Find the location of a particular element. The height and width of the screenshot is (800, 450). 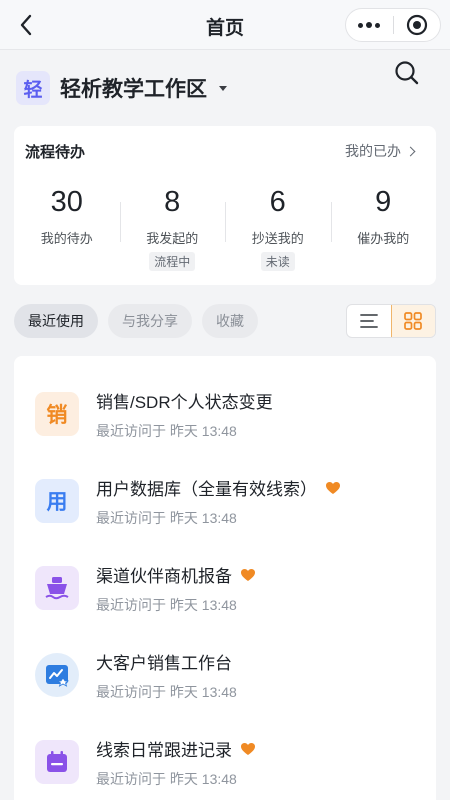

stat-label: 催办我的 is located at coordinates (383, 238).